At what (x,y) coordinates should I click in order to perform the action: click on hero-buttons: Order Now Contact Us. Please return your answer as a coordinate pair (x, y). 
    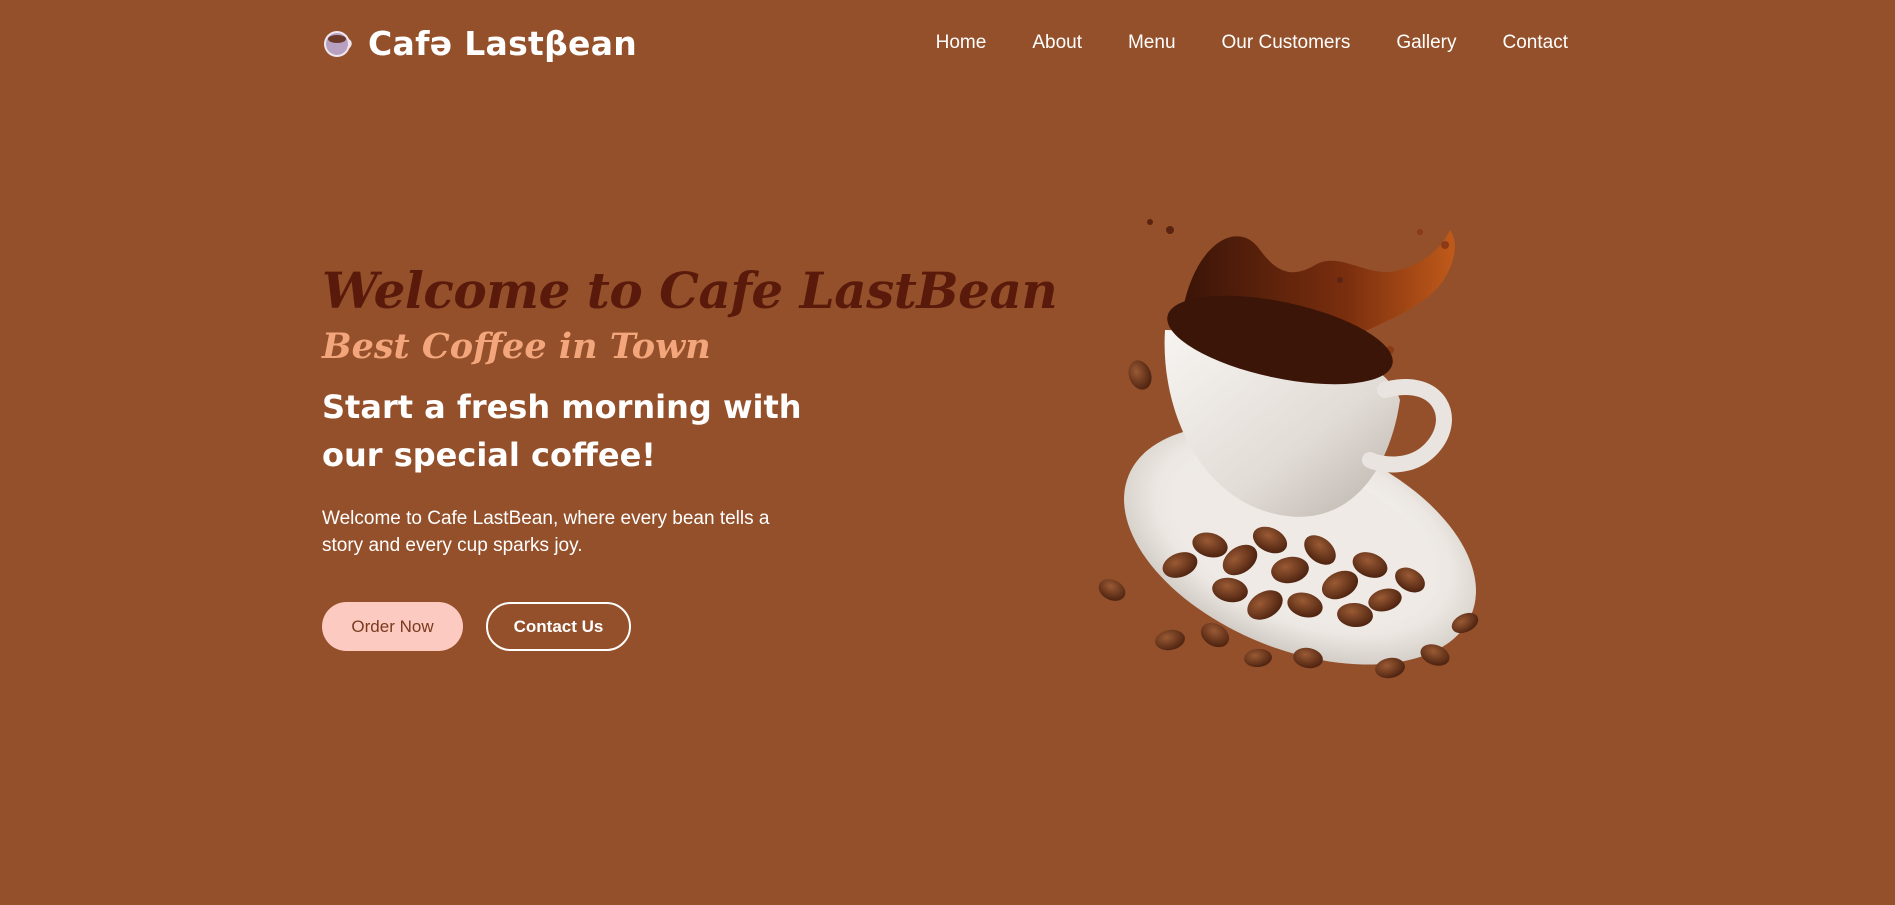
    Looking at the image, I should click on (602, 626).